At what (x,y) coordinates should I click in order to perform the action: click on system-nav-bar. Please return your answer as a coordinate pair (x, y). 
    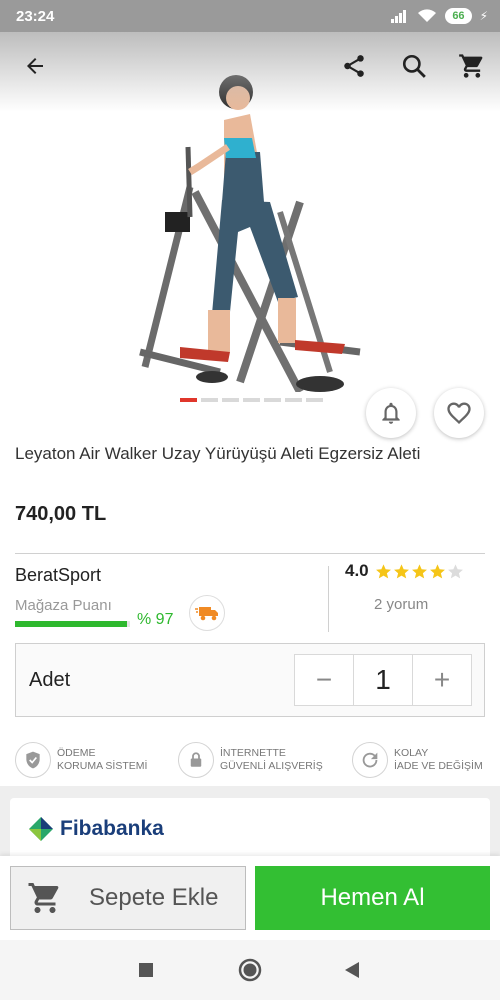
    Looking at the image, I should click on (250, 970).